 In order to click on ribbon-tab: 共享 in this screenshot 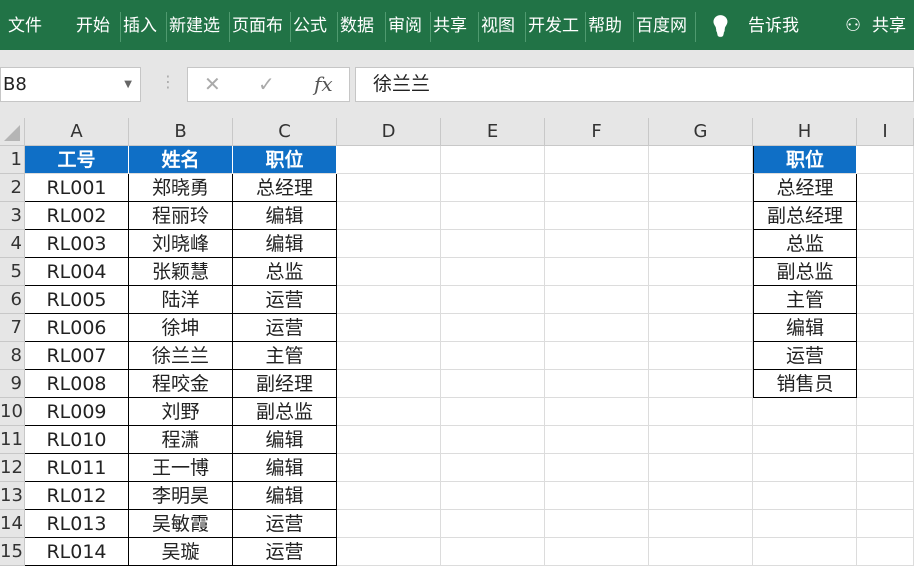, I will do `click(450, 26)`.